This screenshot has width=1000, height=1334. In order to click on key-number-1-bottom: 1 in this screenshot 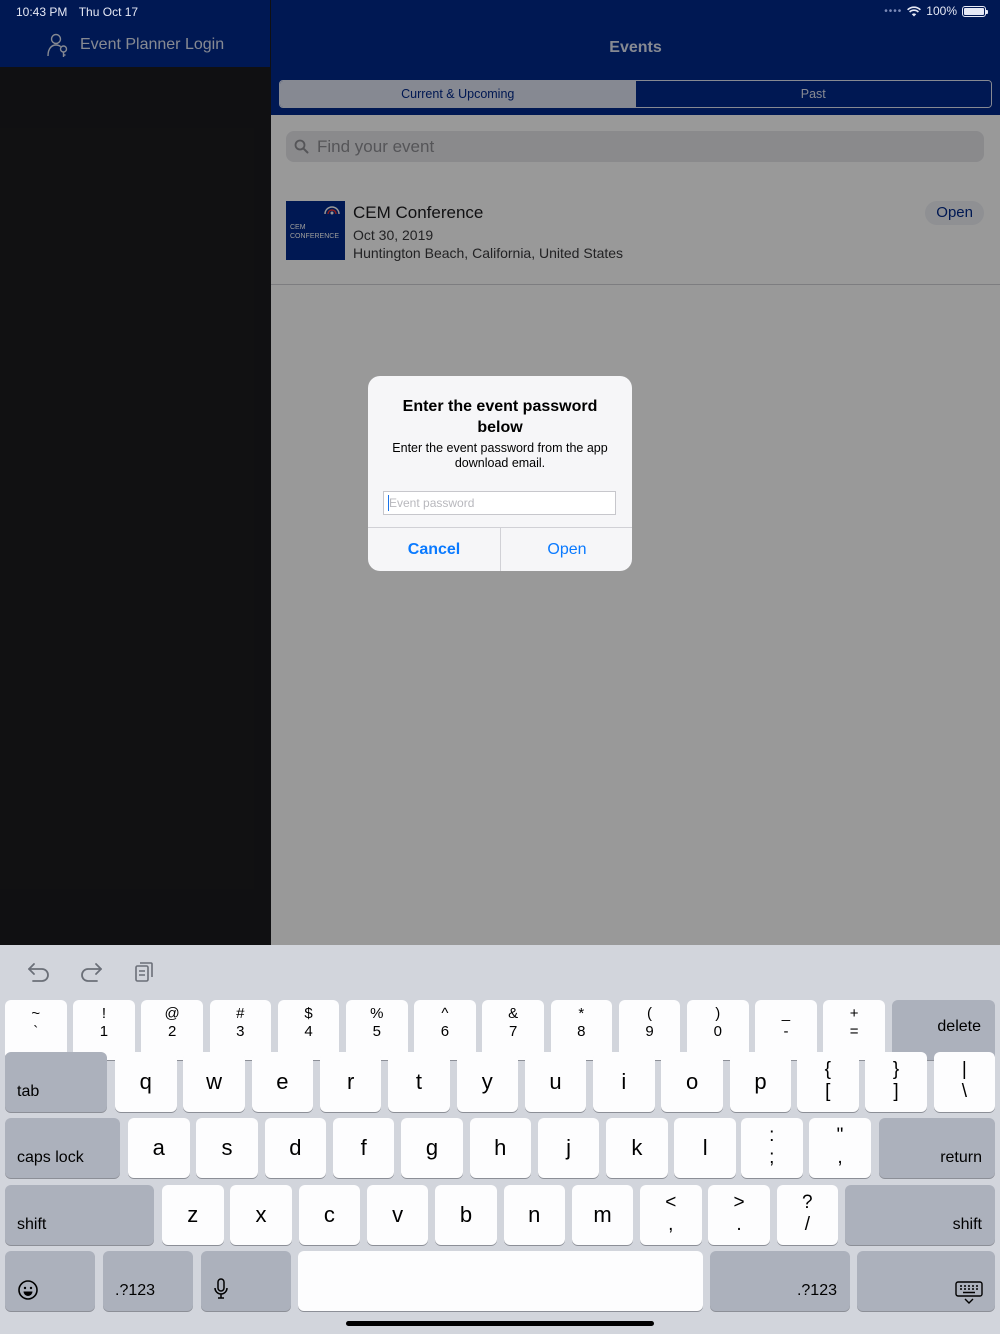, I will do `click(104, 1031)`.